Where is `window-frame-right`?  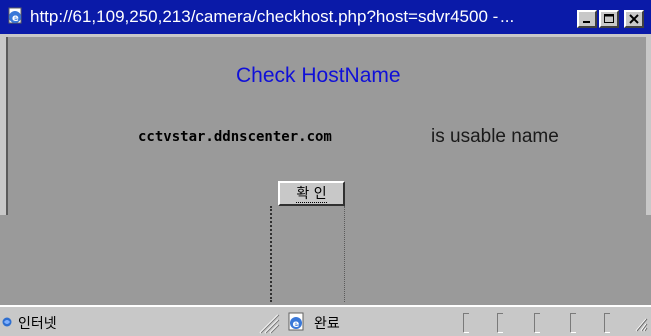
window-frame-right is located at coordinates (648, 126).